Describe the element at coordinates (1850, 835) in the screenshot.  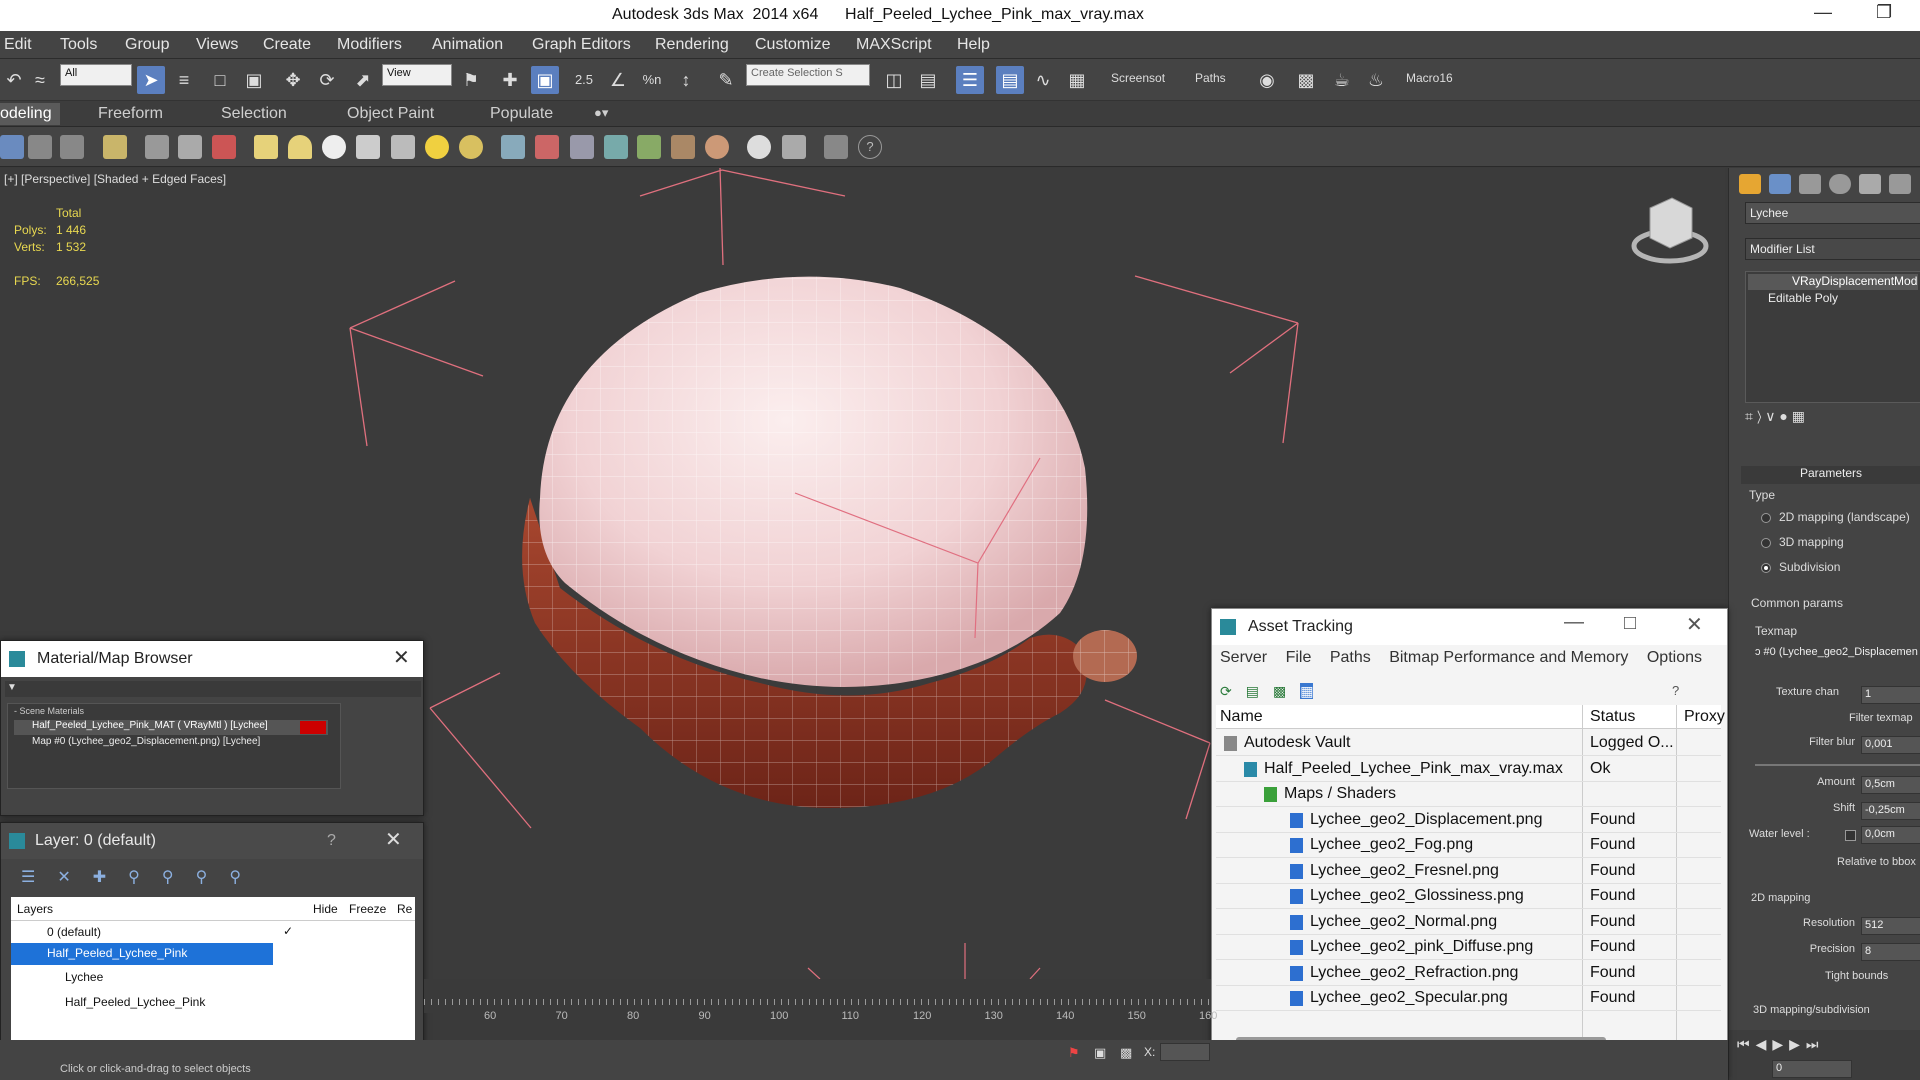
I see `water-level-checkbox` at that location.